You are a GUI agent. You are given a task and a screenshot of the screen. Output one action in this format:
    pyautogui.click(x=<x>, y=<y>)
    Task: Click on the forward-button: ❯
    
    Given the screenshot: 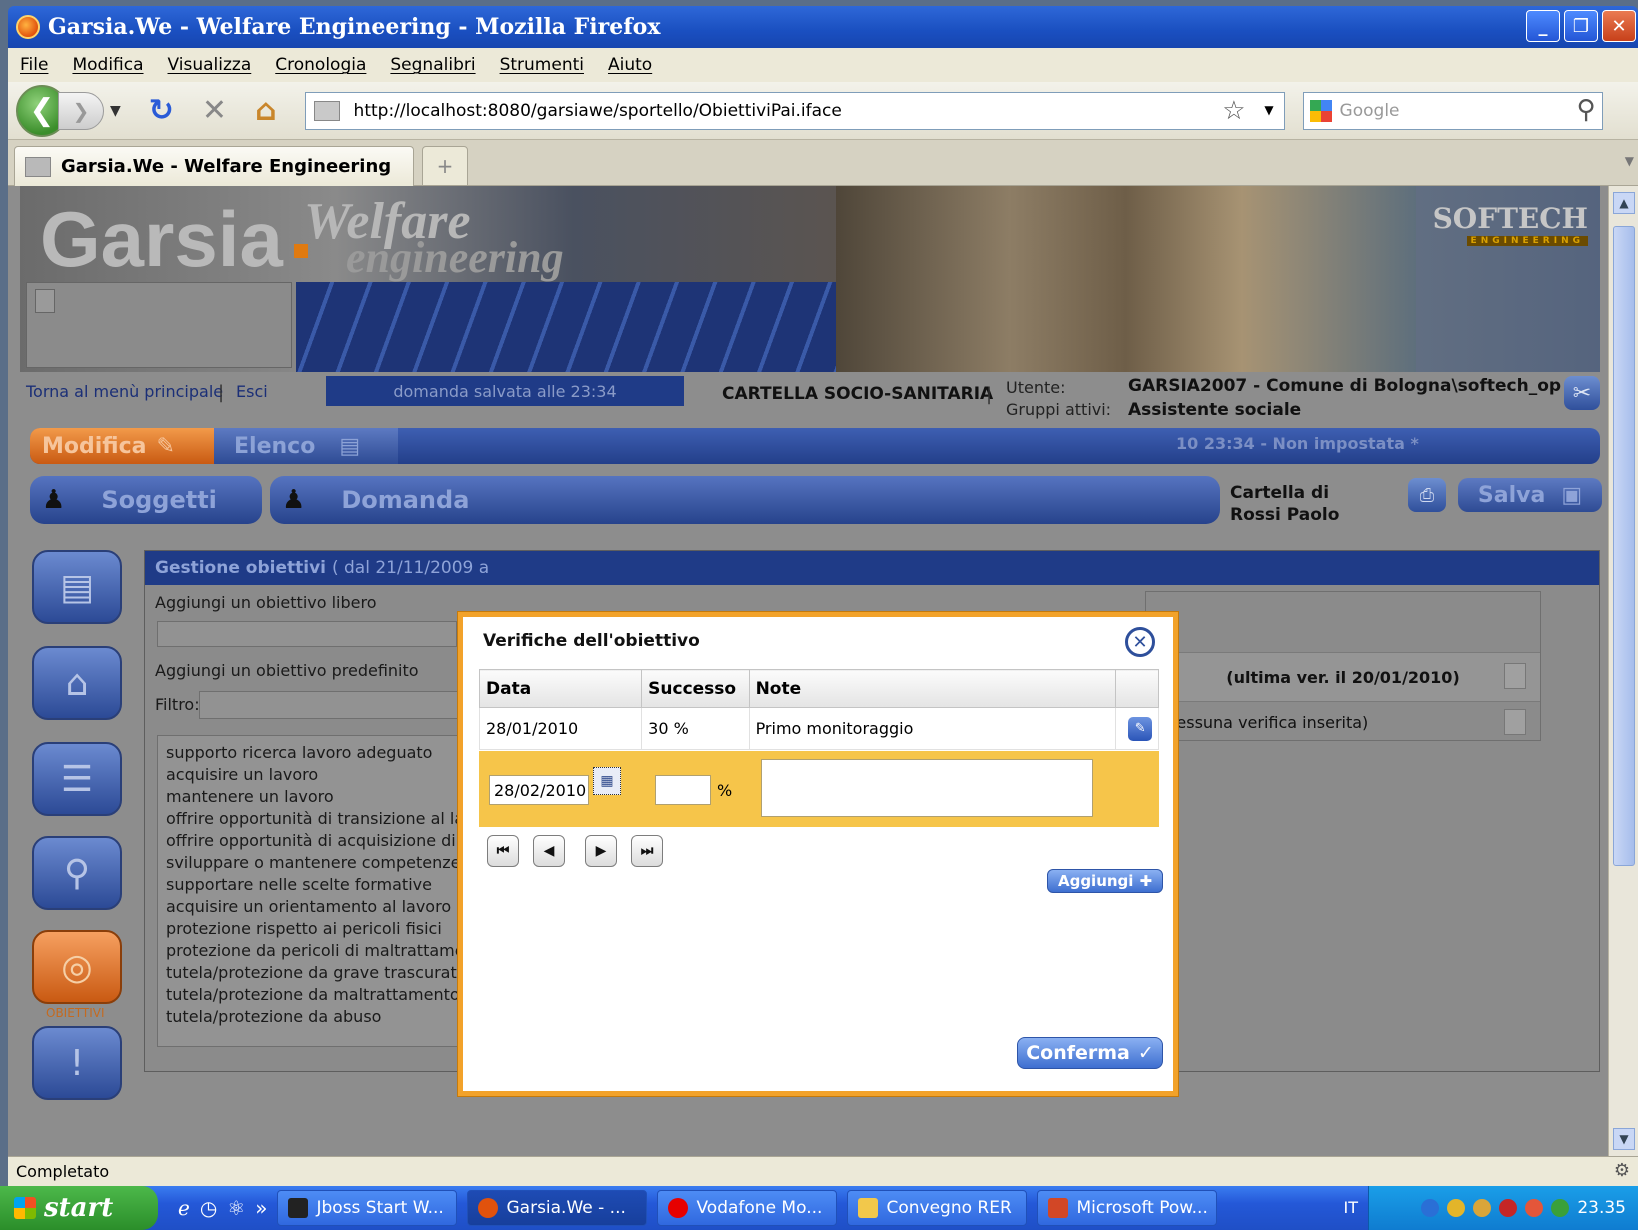 What is the action you would take?
    pyautogui.click(x=81, y=110)
    